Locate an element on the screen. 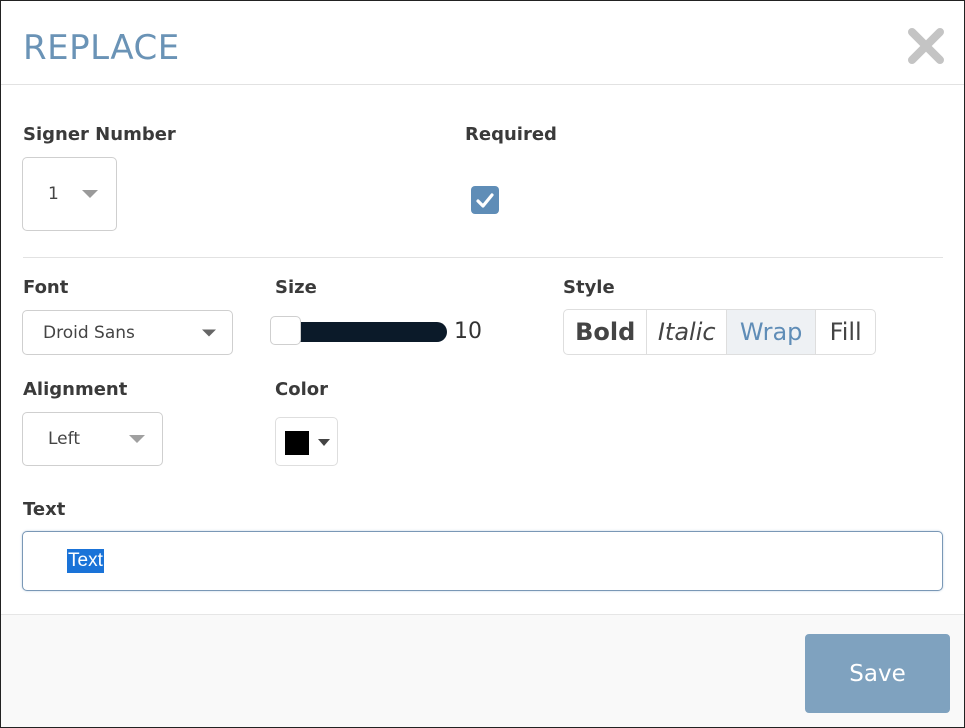 The image size is (965, 728). style-wrap-button: Wrap is located at coordinates (771, 332).